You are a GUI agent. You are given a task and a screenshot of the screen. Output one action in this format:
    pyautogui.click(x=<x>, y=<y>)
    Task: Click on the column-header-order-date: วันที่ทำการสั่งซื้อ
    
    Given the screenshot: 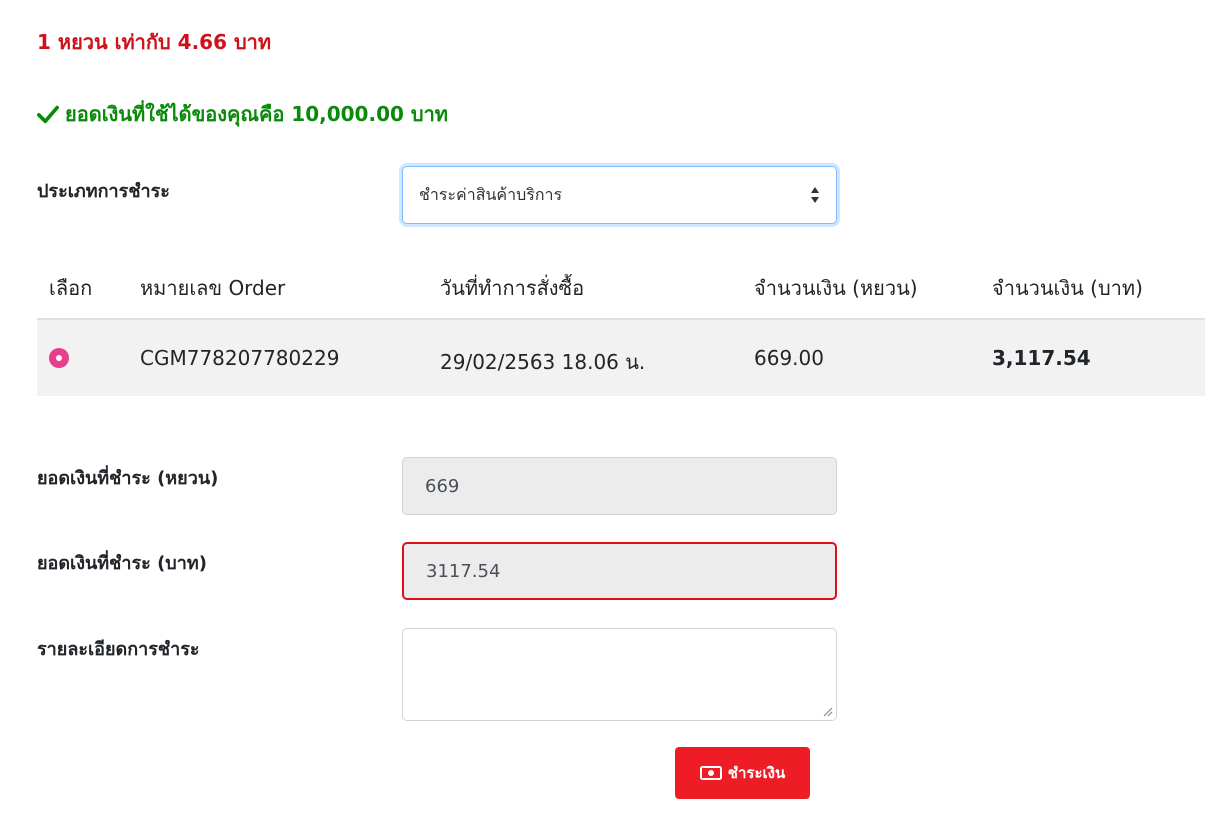 What is the action you would take?
    pyautogui.click(x=512, y=288)
    